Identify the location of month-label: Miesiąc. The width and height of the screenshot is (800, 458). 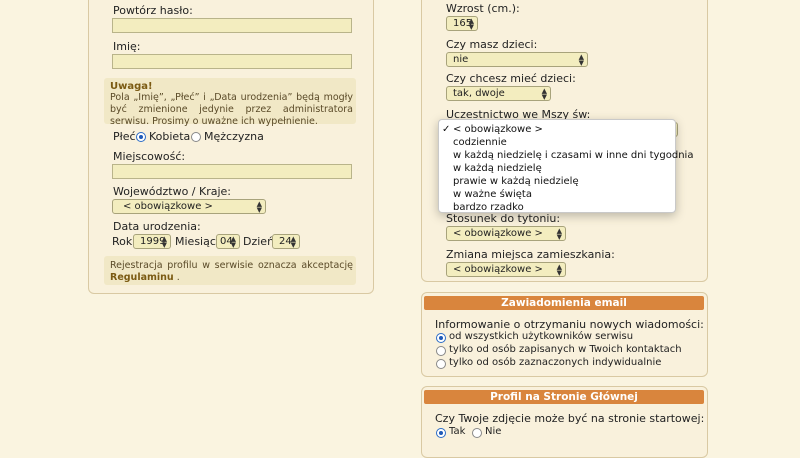
(195, 241).